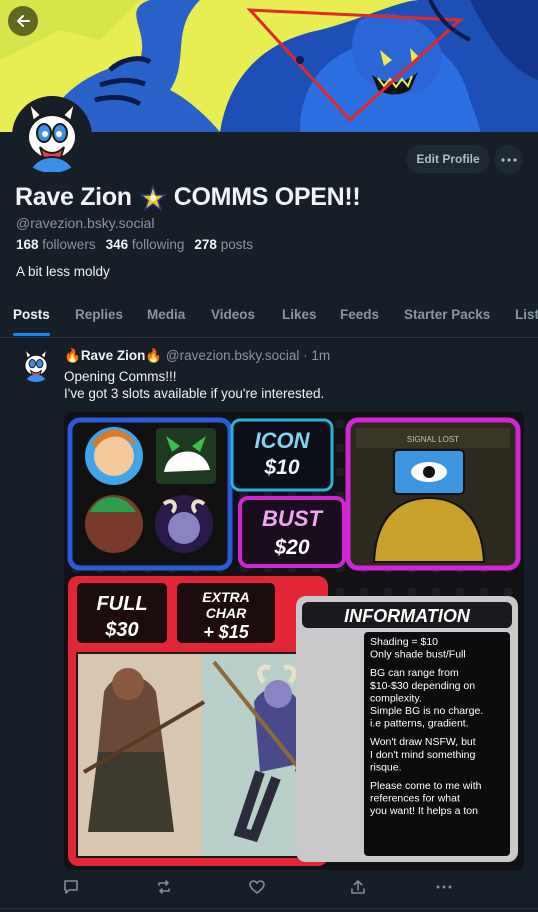 The image size is (538, 912). Describe the element at coordinates (299, 314) in the screenshot. I see `tab-likes: Likes` at that location.